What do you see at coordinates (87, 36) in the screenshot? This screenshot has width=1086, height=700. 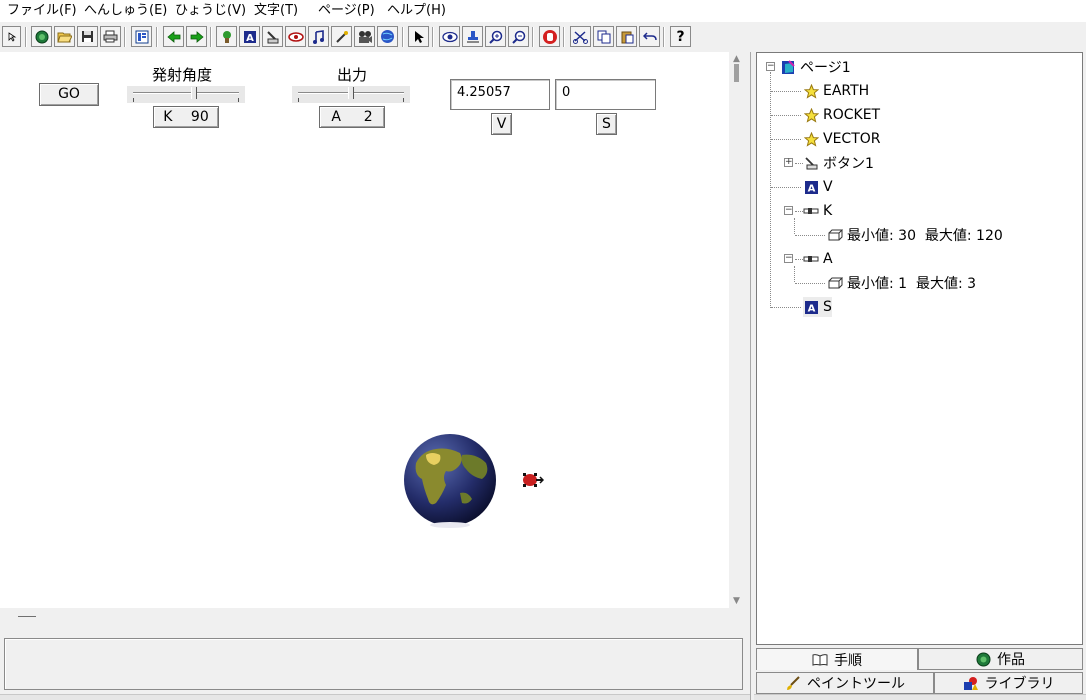 I see `save-disk-icon` at bounding box center [87, 36].